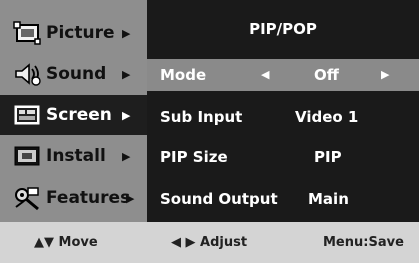 Image resolution: width=419 pixels, height=263 pixels. I want to click on sidebar-item-features: Features ▶, so click(73, 198).